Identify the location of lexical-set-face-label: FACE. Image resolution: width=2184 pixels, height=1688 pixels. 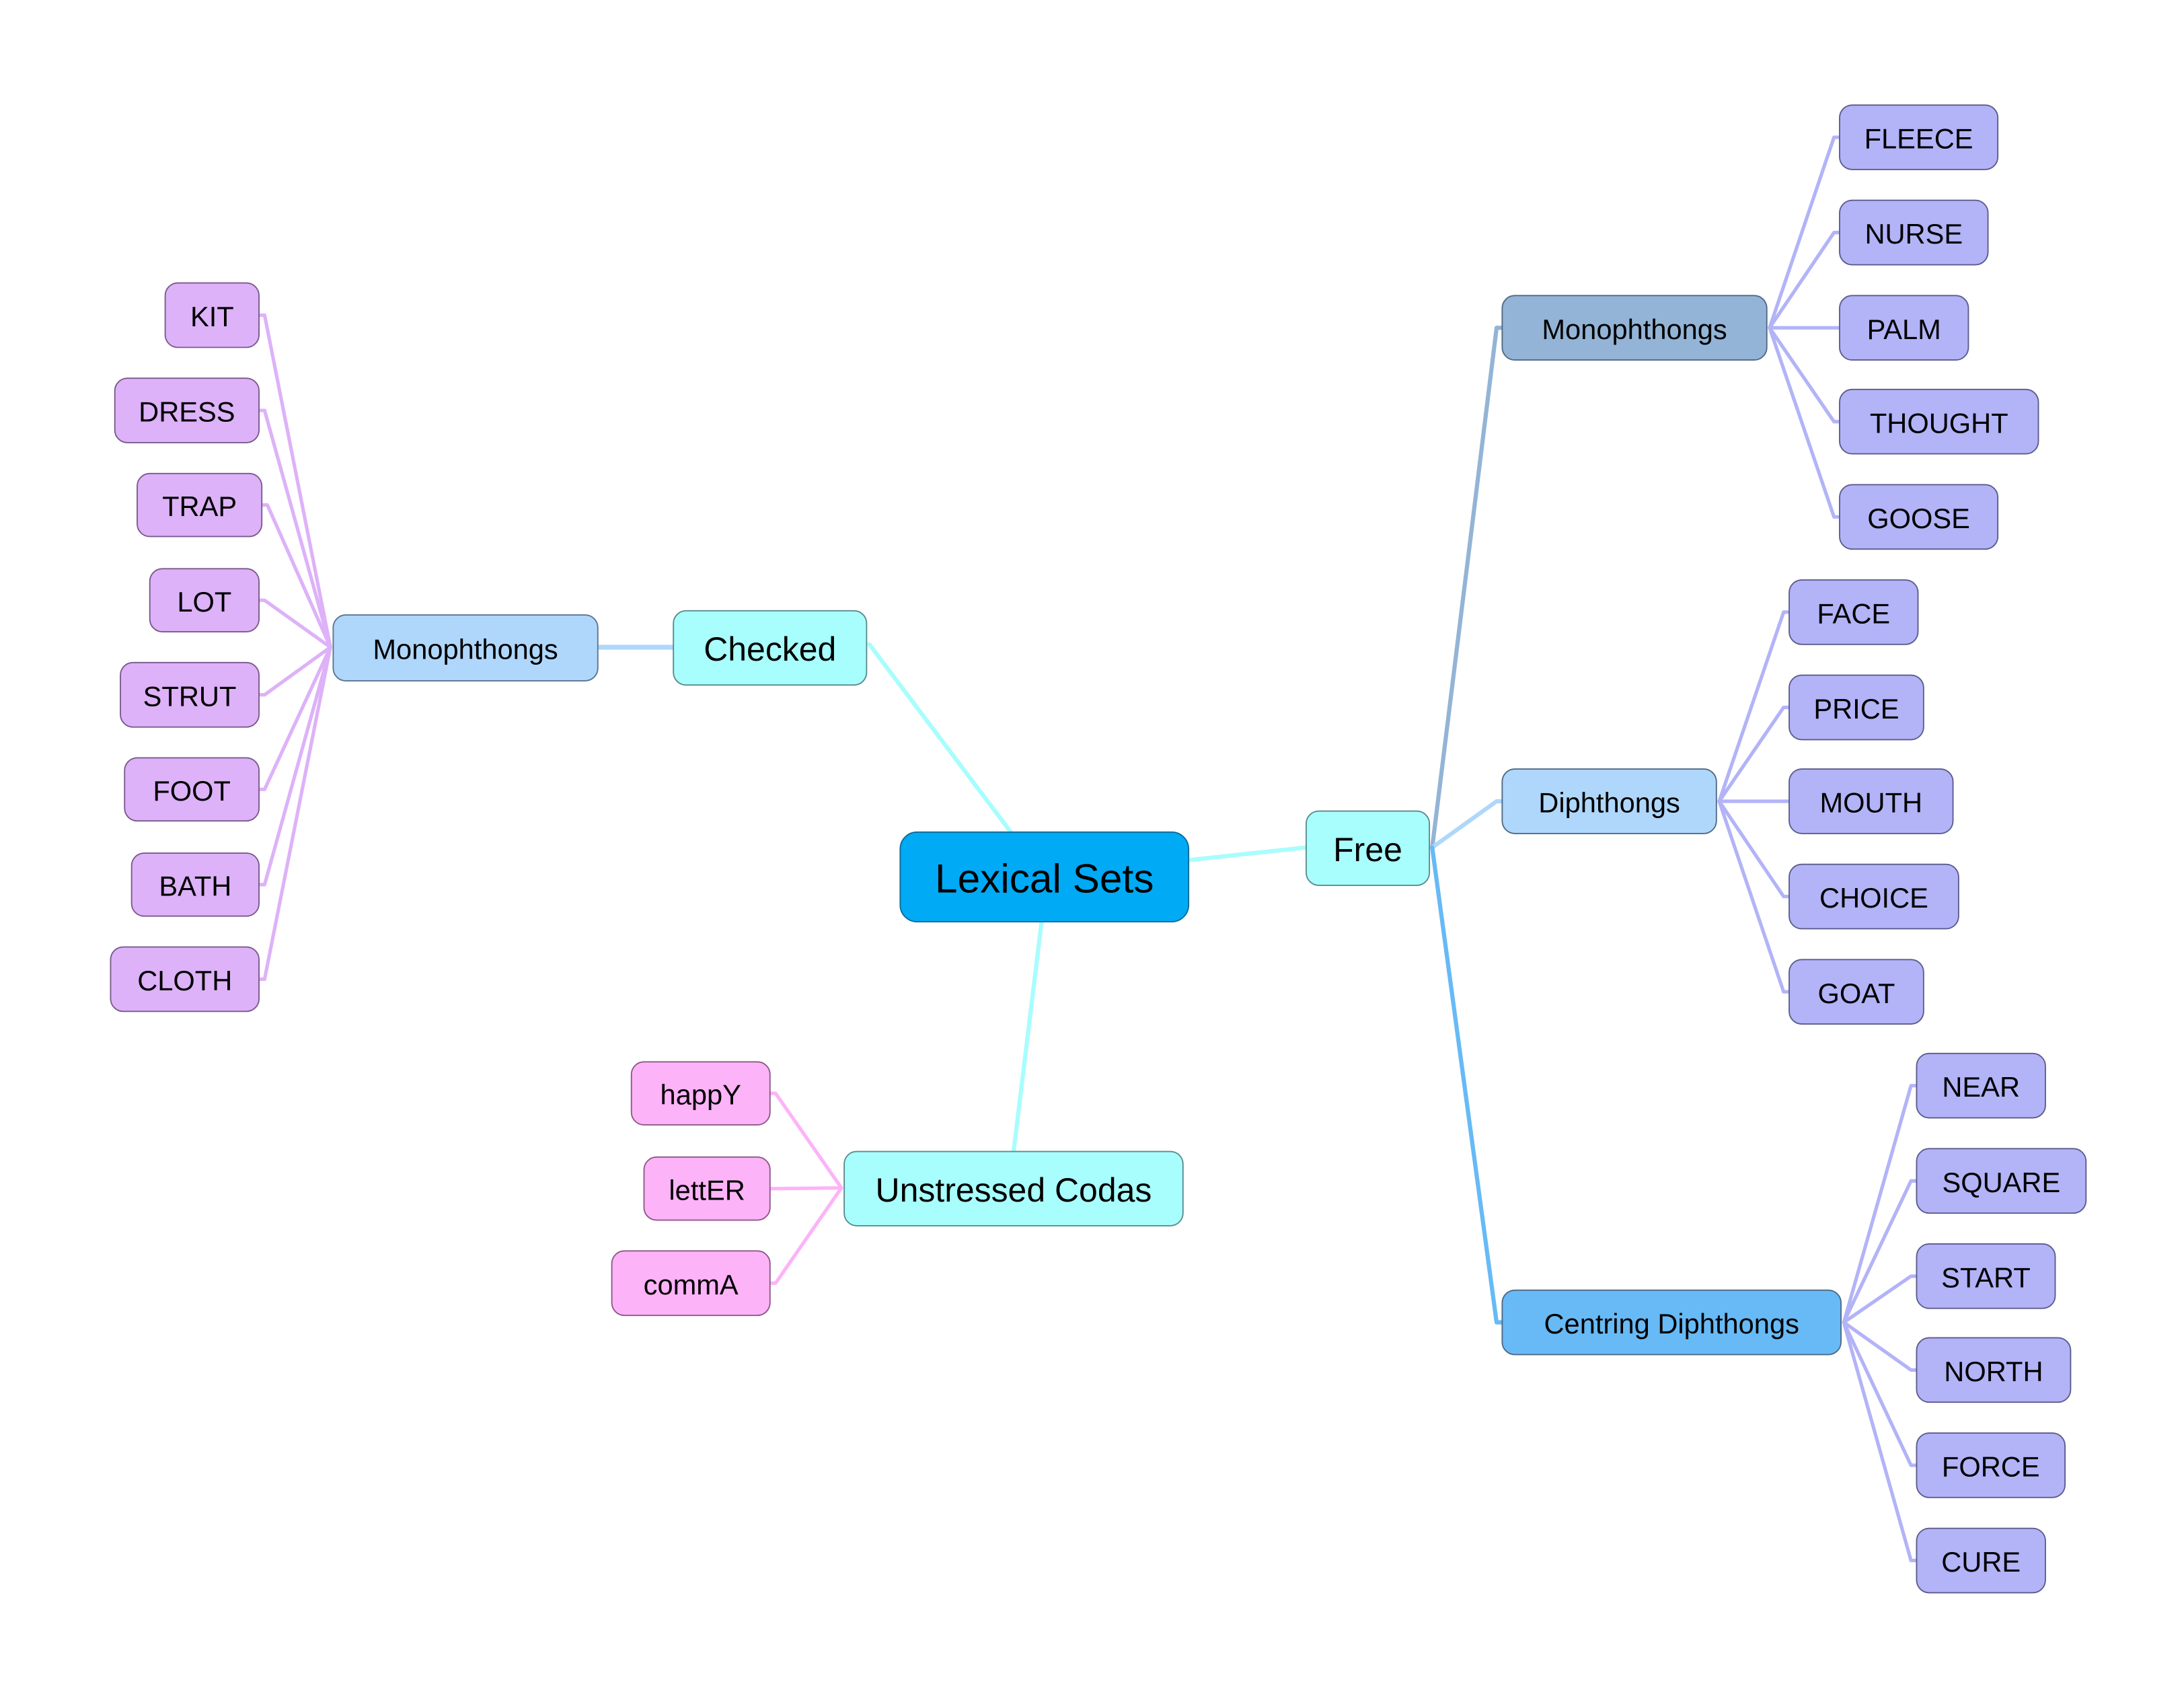
(1853, 613).